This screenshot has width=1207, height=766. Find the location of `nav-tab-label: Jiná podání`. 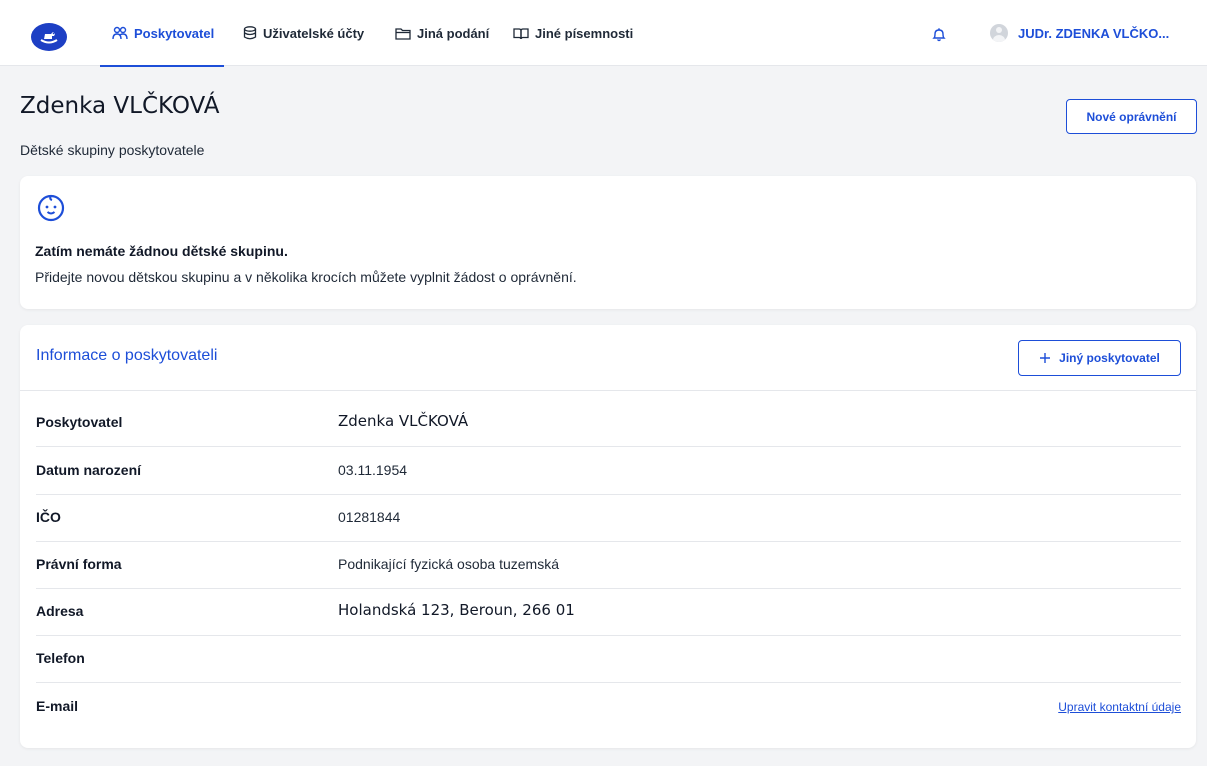

nav-tab-label: Jiná podání is located at coordinates (453, 33).